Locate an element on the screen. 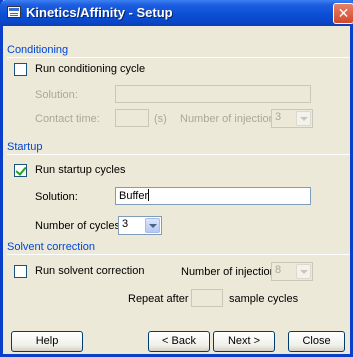 The image size is (353, 357). startup-solution-label: Solution: is located at coordinates (56, 197).